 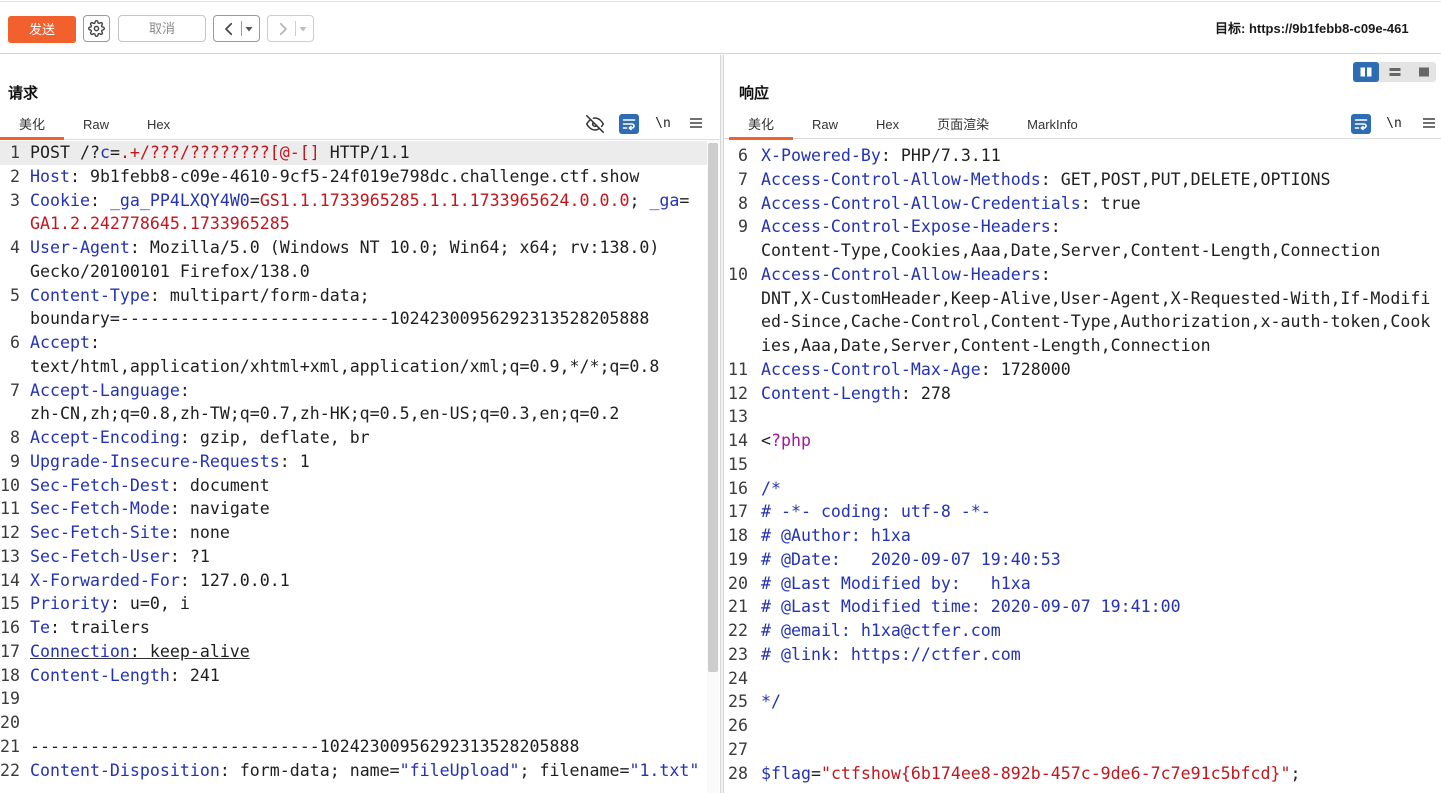 I want to click on code-line: 13 Sec-Fetch-User: ?1, so click(x=353, y=557).